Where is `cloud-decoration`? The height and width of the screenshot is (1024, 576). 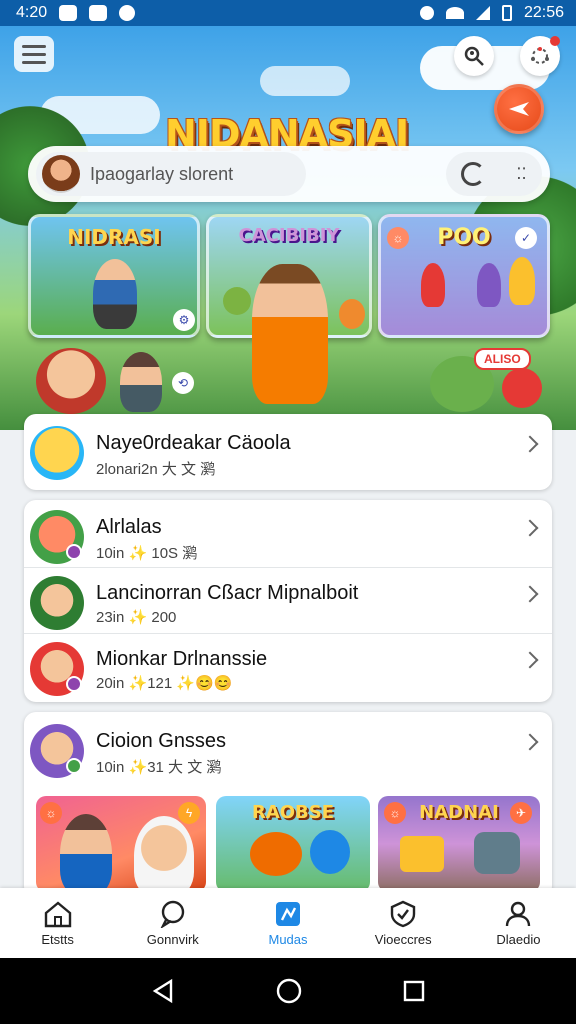
cloud-decoration is located at coordinates (305, 81).